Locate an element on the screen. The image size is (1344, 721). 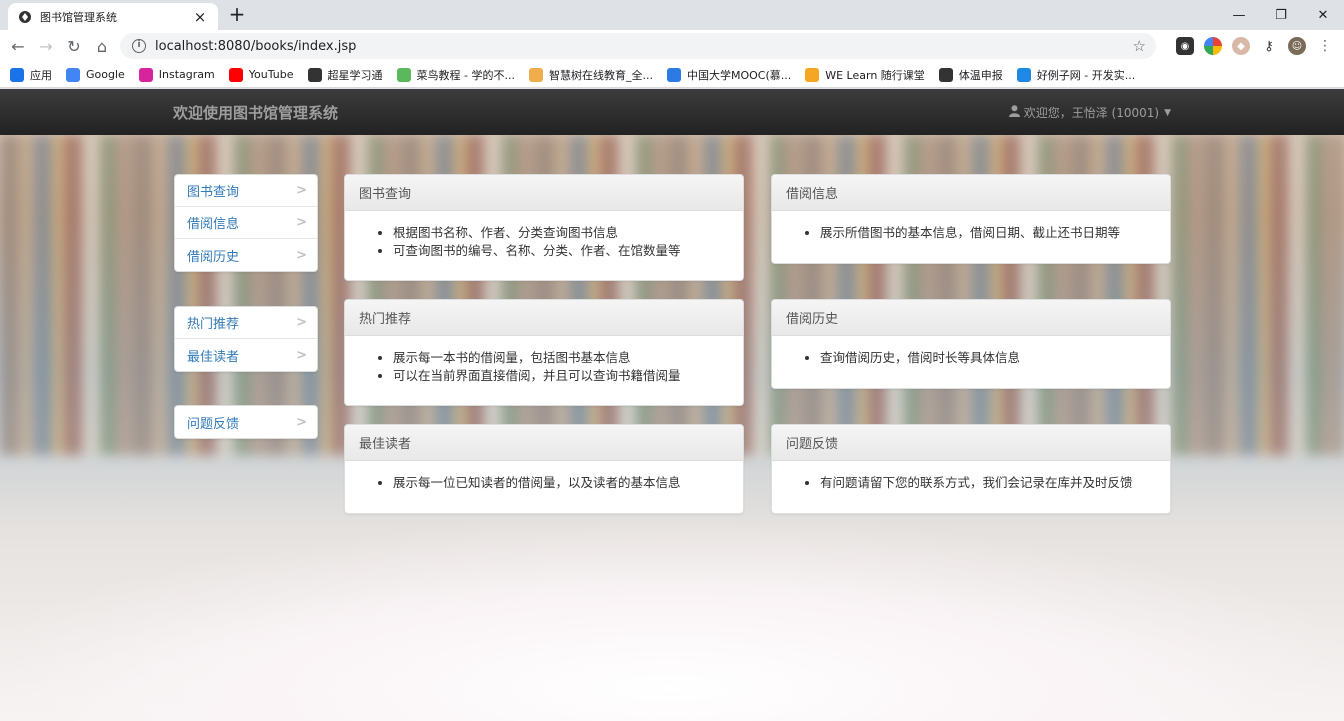
bookmark-label: YouTube is located at coordinates (271, 74).